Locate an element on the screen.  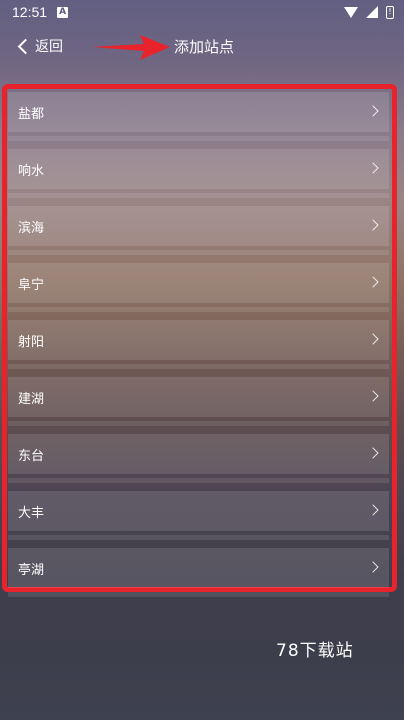
status-icons: ! is located at coordinates (369, 12).